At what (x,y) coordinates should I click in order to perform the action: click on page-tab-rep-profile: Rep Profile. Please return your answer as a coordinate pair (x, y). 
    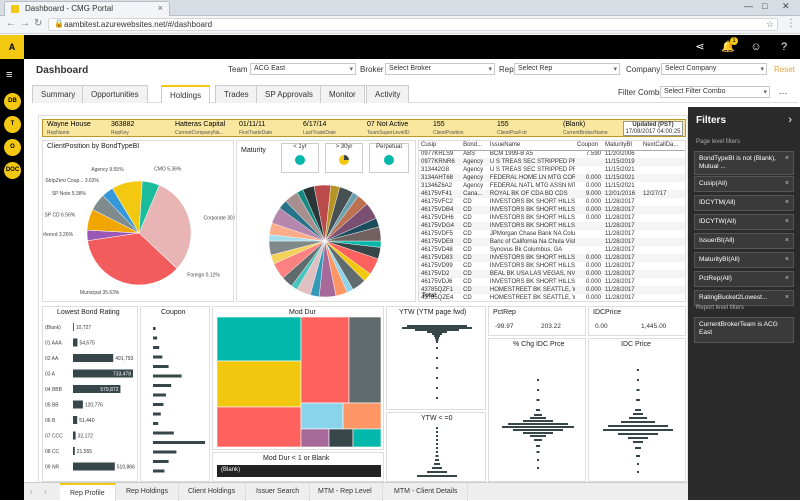
    Looking at the image, I should click on (88, 492).